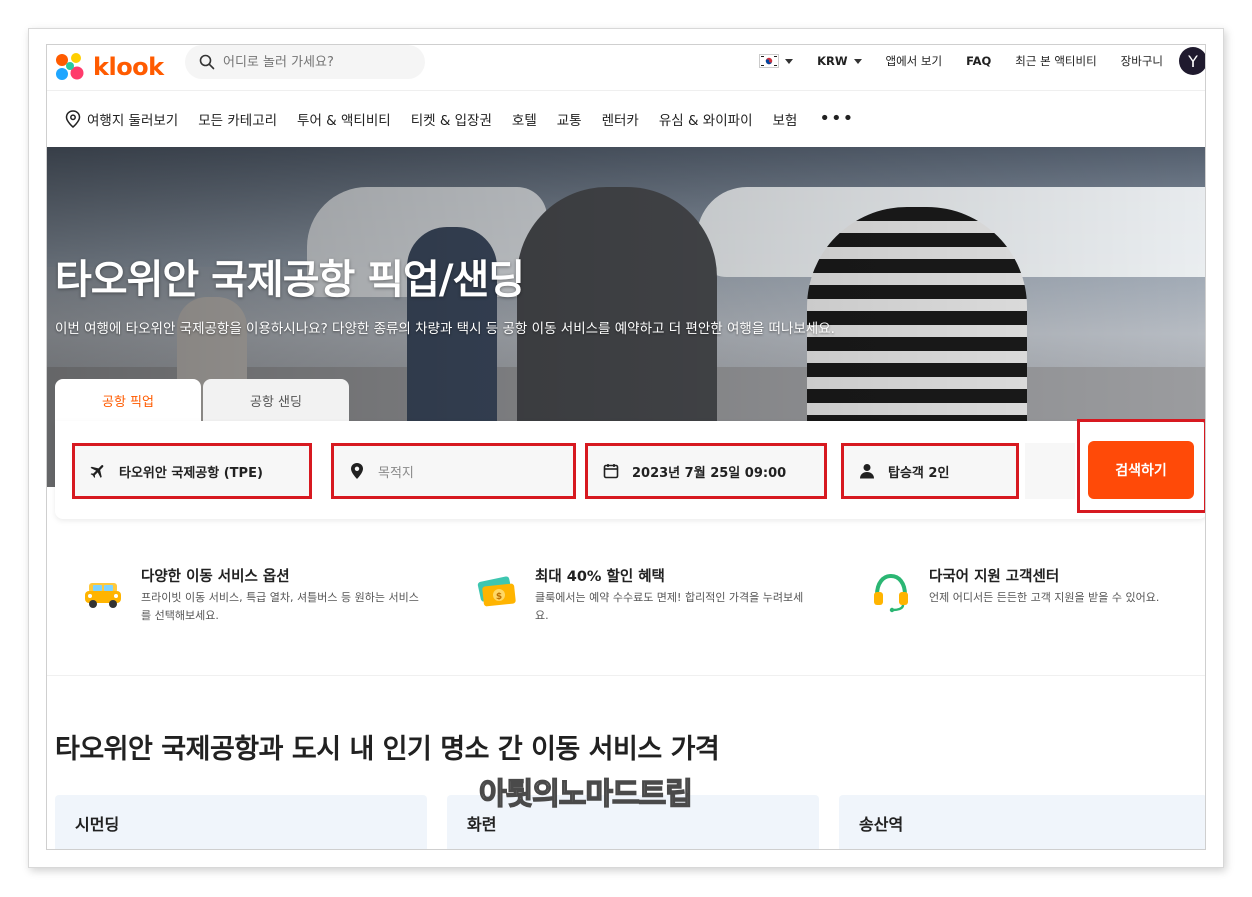 Image resolution: width=1252 pixels, height=897 pixels. What do you see at coordinates (98, 471) in the screenshot?
I see `airplane-icon` at bounding box center [98, 471].